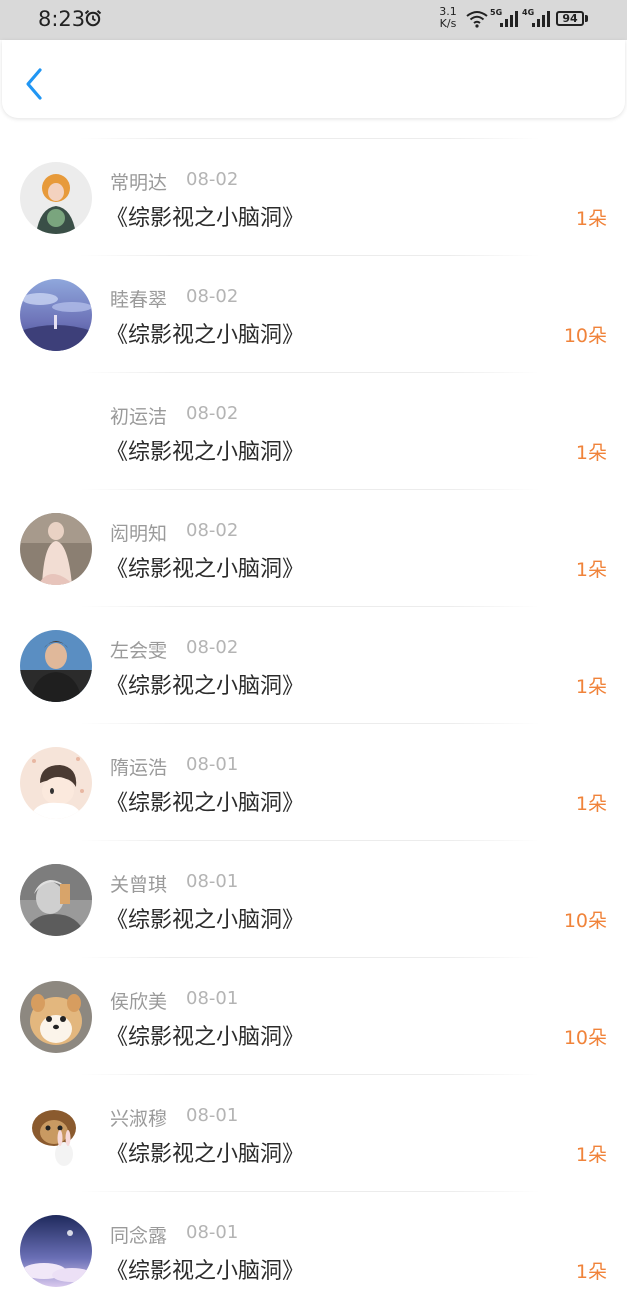 This screenshot has width=627, height=1308. I want to click on alarm-clock-icon, so click(93, 18).